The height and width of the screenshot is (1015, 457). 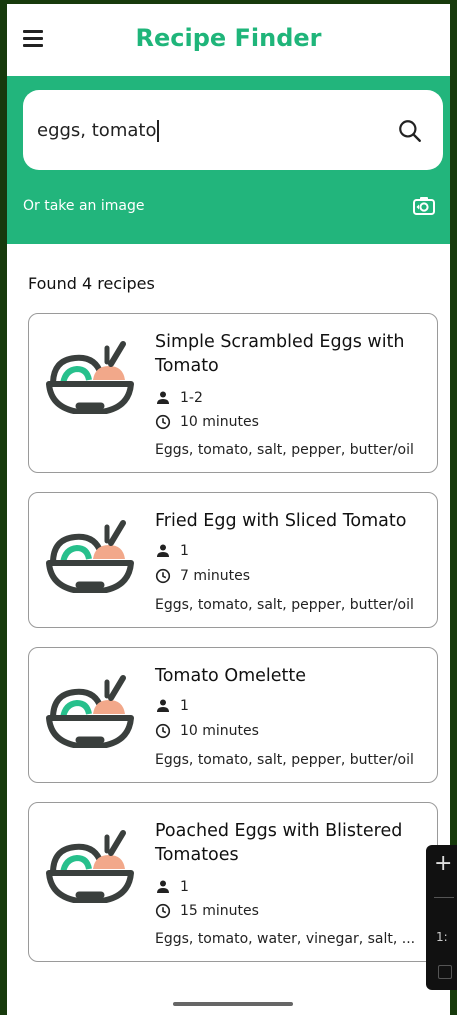 What do you see at coordinates (443, 863) in the screenshot?
I see `plus-icon: +` at bounding box center [443, 863].